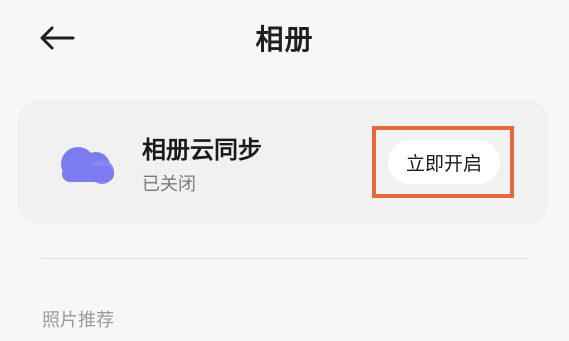  I want to click on cloud-sync-status: 已关闭, so click(169, 184).